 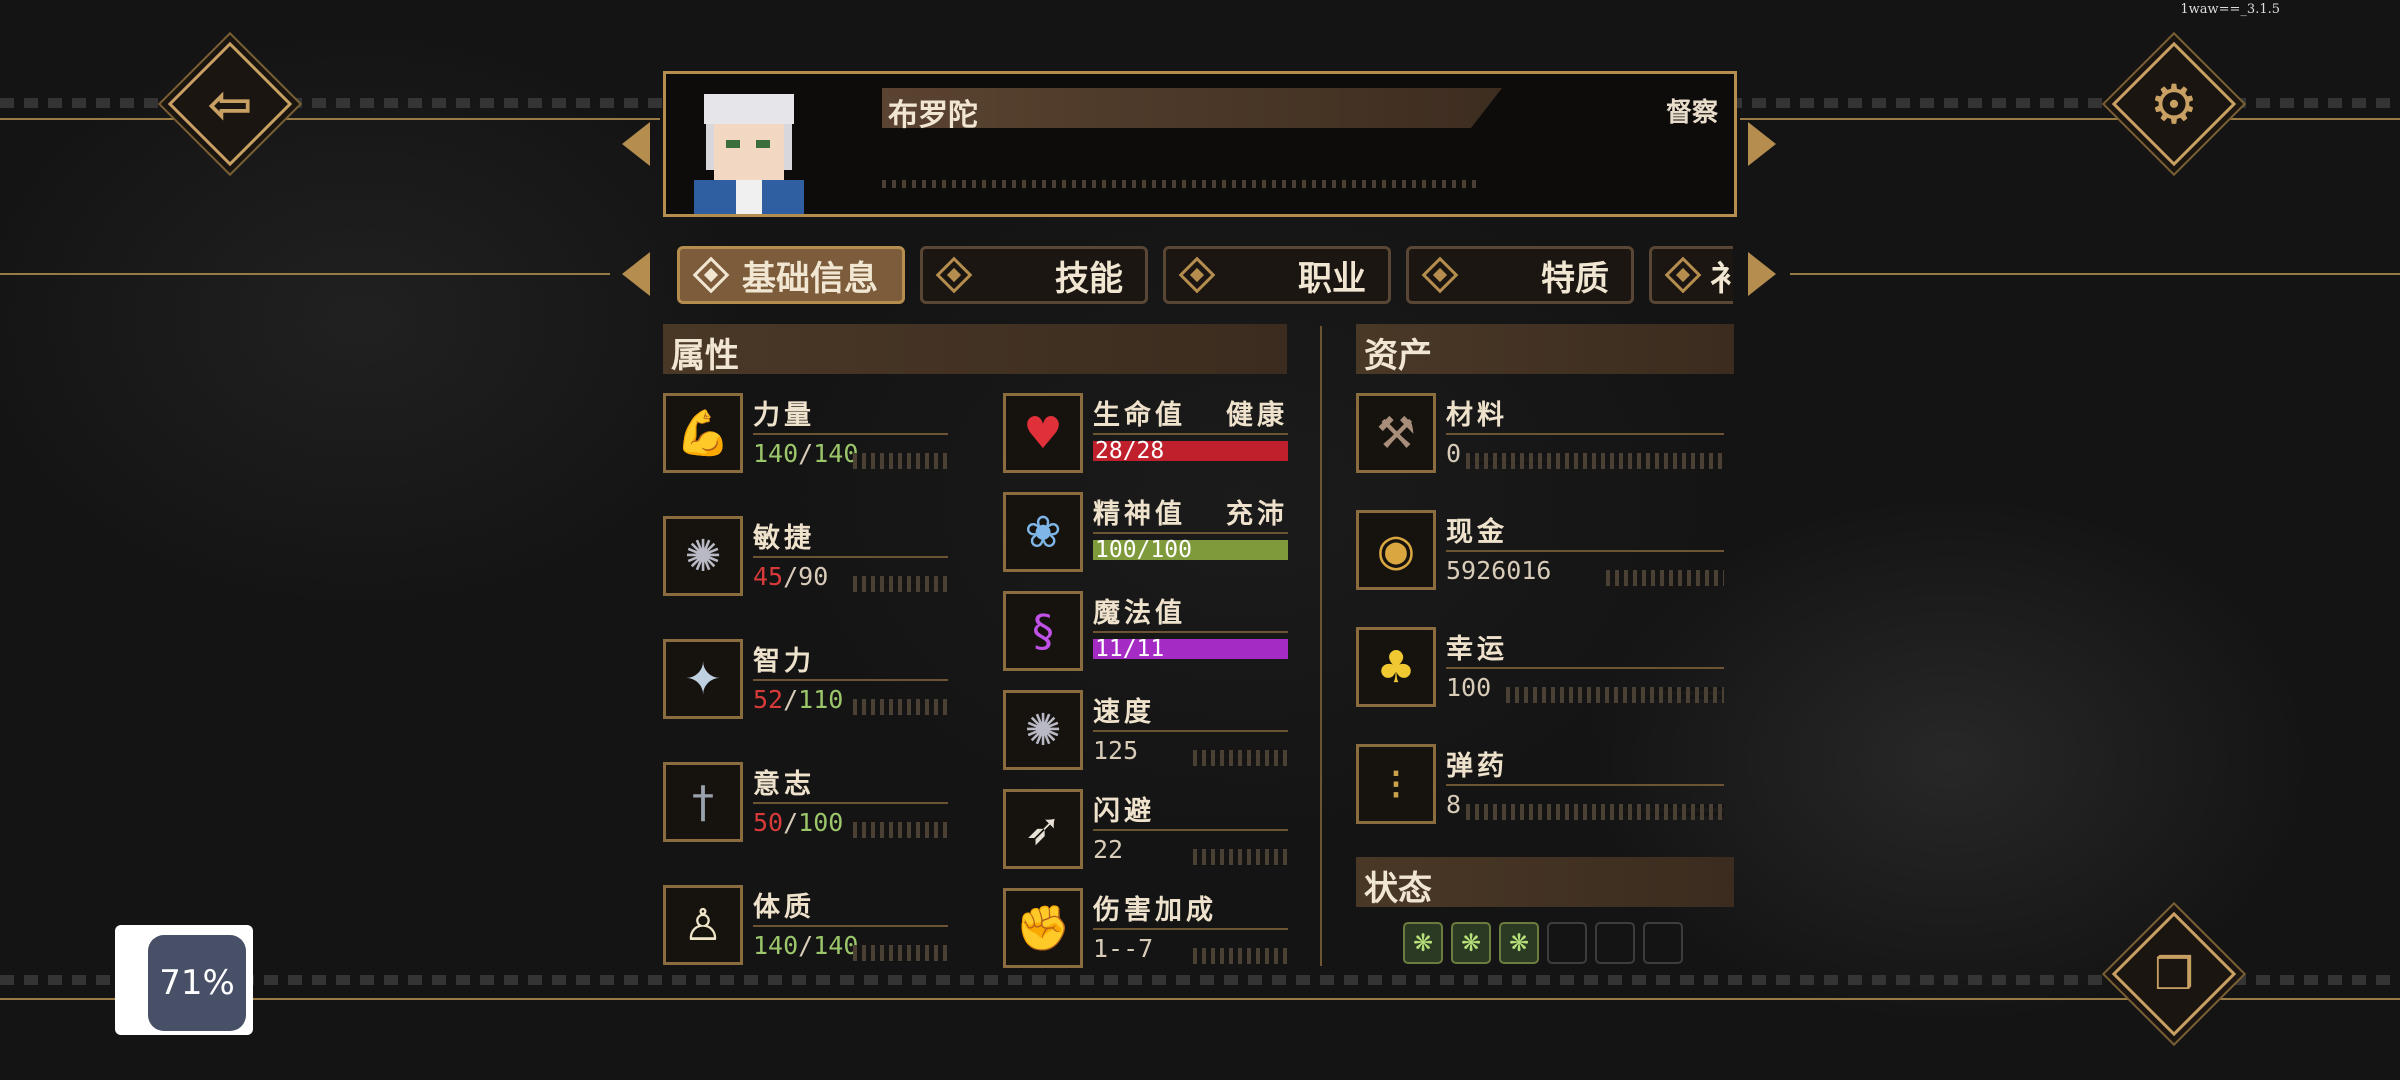 What do you see at coordinates (805, 807) in the screenshot?
I see `attr-will: † 意志 50/100` at bounding box center [805, 807].